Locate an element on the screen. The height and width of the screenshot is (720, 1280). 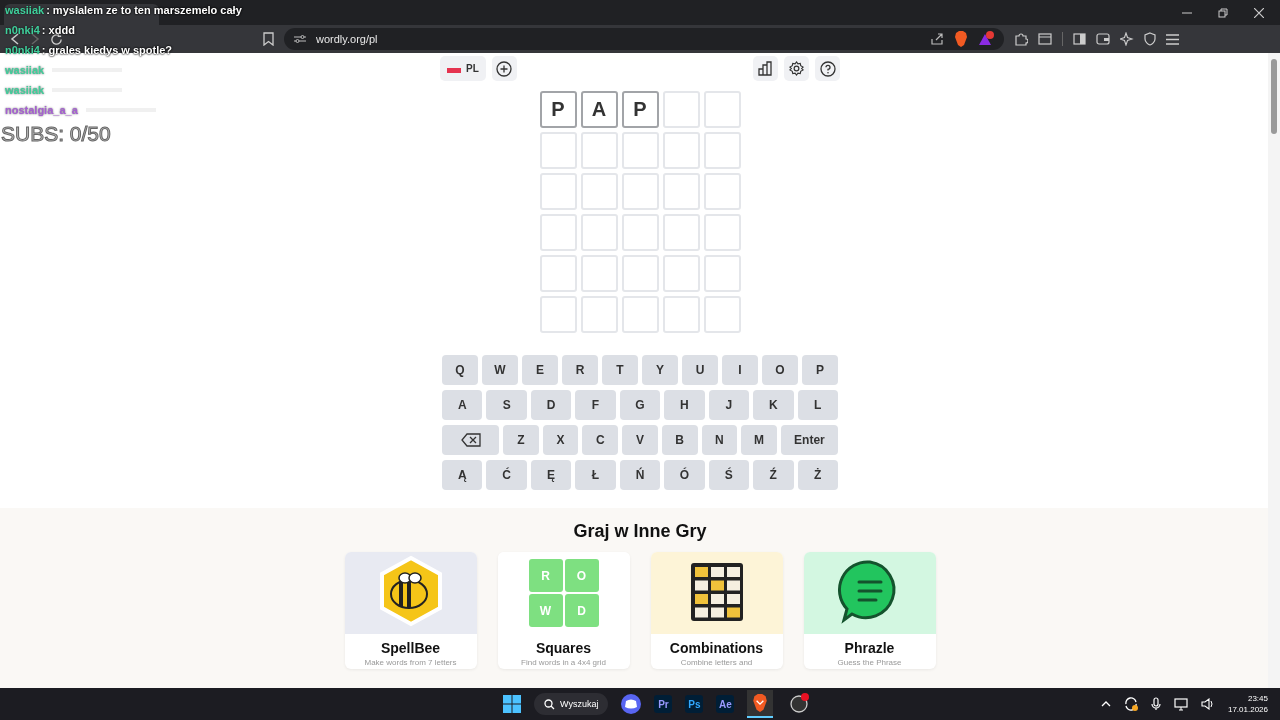
letter-key: J is located at coordinates (729, 405).